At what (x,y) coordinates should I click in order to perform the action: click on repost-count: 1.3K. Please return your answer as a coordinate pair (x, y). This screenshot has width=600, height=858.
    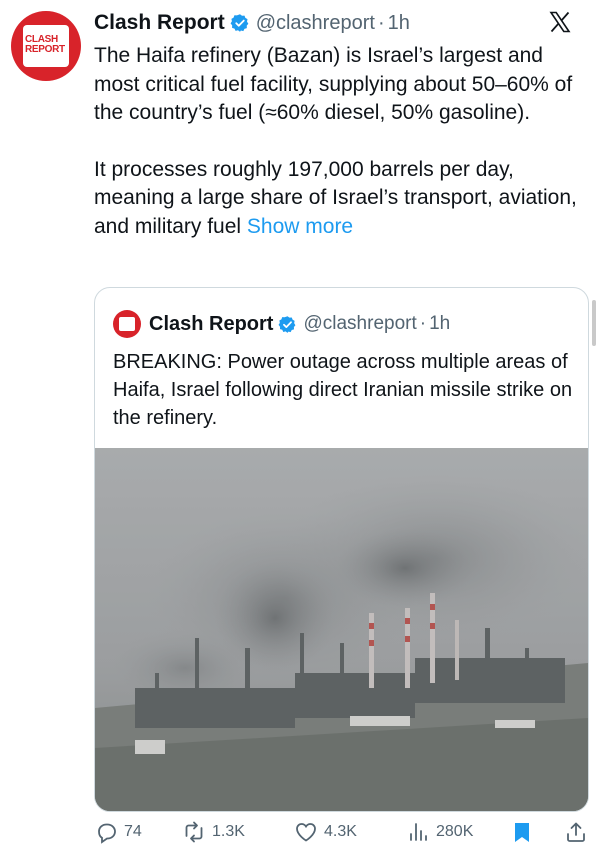
    Looking at the image, I should click on (228, 831).